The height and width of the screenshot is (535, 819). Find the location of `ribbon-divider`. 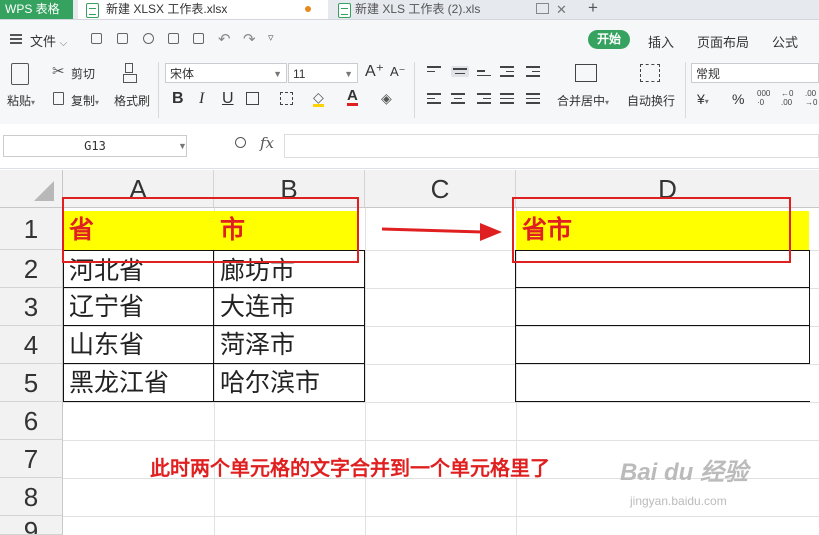

ribbon-divider is located at coordinates (158, 90).